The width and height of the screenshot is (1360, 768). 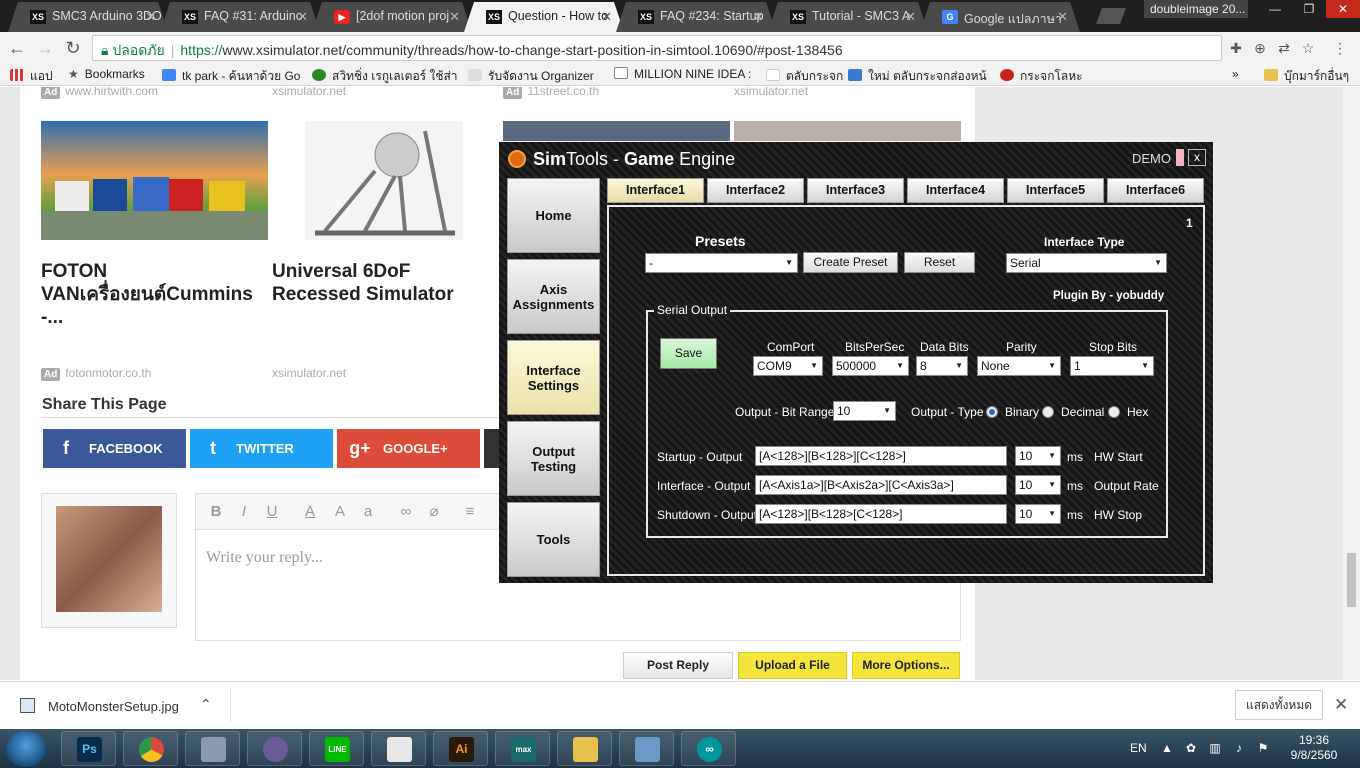 I want to click on tab-interface2: Interface2, so click(x=755, y=190).